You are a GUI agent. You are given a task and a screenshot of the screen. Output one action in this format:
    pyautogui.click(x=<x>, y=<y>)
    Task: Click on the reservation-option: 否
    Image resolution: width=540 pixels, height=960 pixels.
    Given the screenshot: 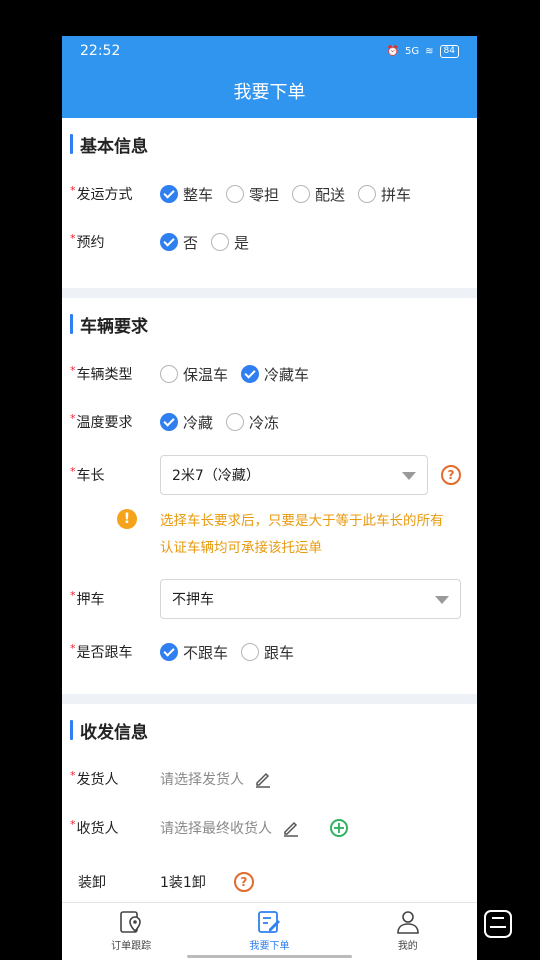 What is the action you would take?
    pyautogui.click(x=179, y=242)
    